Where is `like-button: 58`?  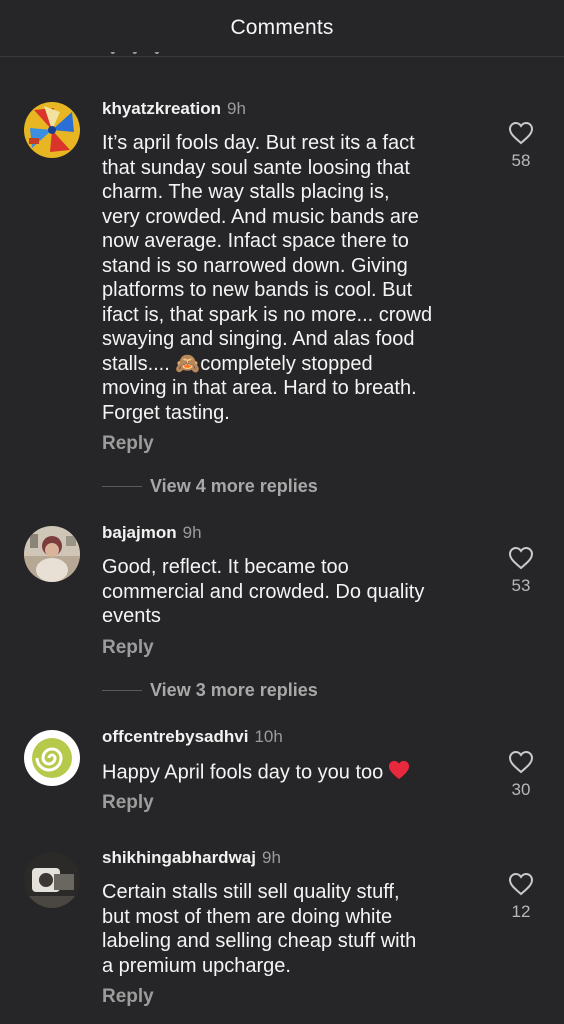 like-button: 58 is located at coordinates (521, 146).